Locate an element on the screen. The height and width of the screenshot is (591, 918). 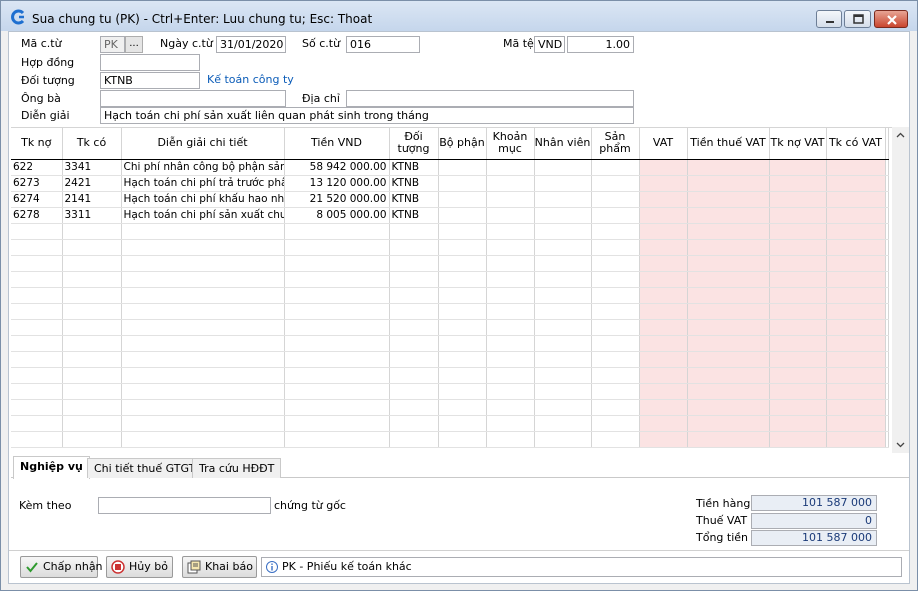
grid-cell: Hạch toán chi phí khấu hao nhà x is located at coordinates (203, 199).